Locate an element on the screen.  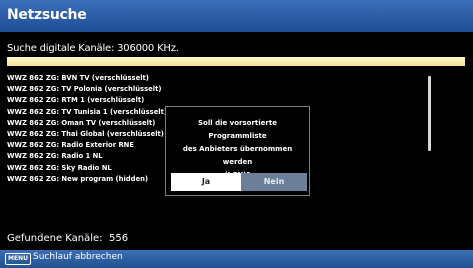
title-bar: Netzsuche is located at coordinates (236, 16).